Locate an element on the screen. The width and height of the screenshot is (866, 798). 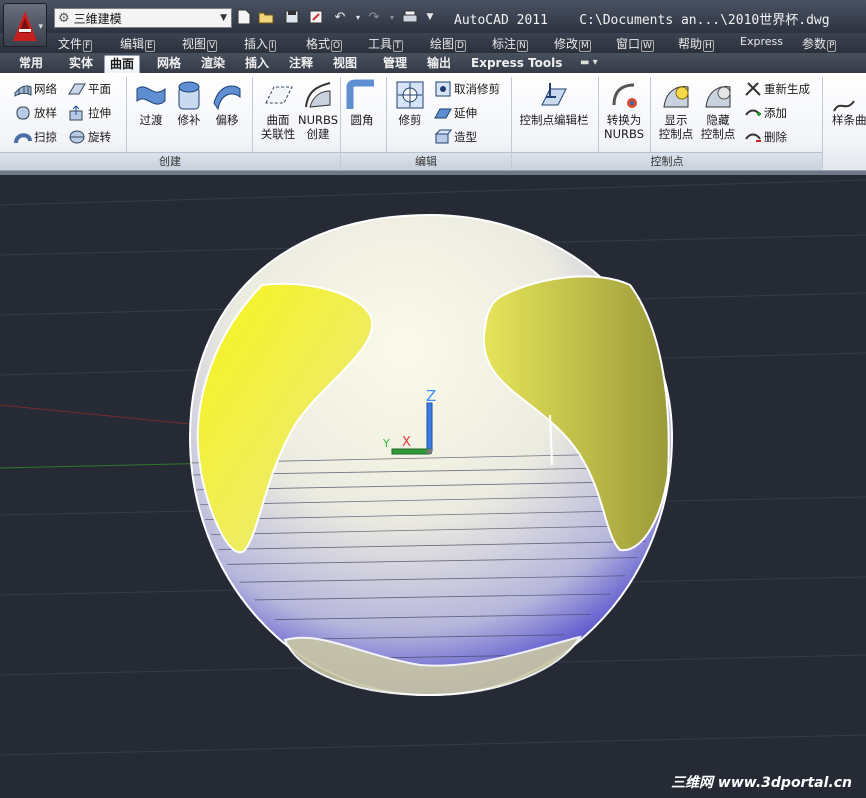
ucs-y-label: Y is located at coordinates (386, 443).